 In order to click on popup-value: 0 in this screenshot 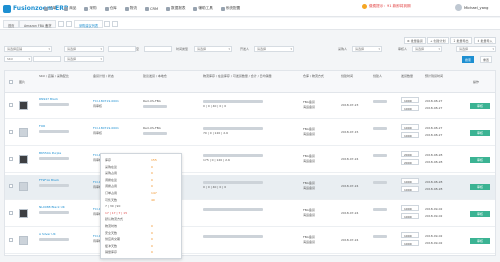, I will do `click(152, 252)`.